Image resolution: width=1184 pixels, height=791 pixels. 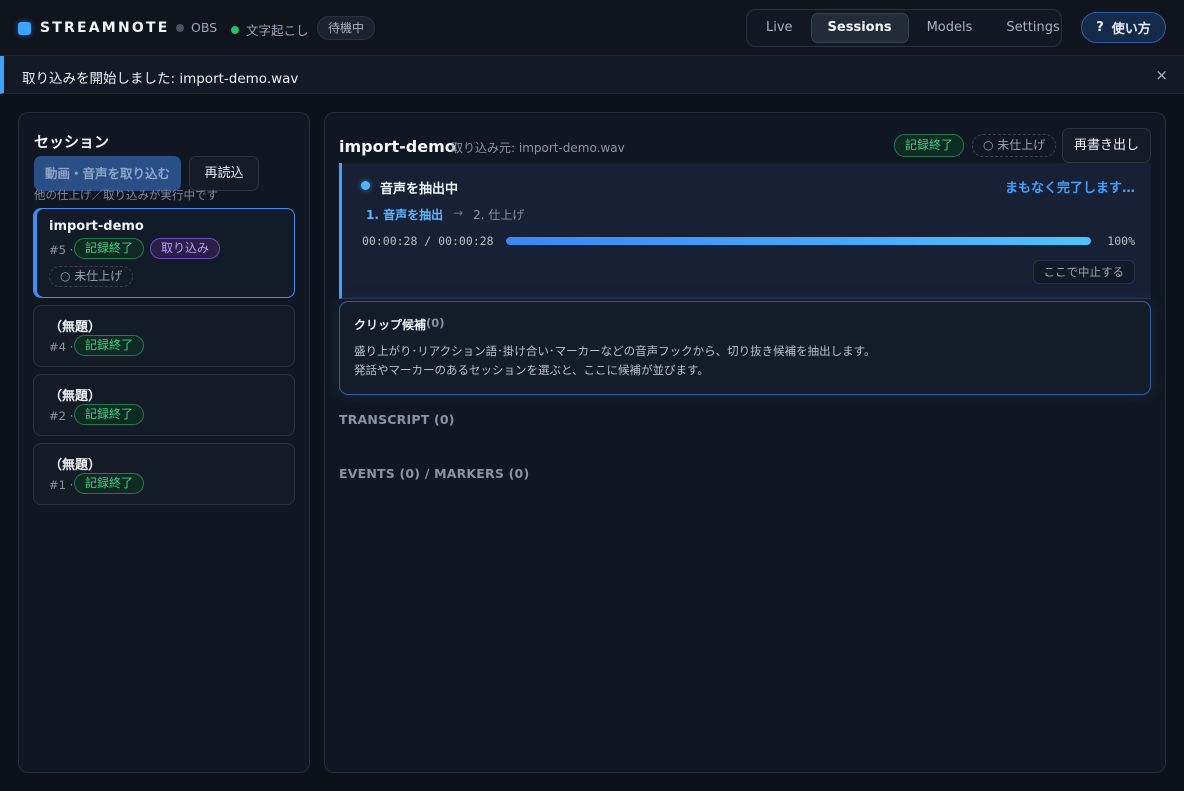 What do you see at coordinates (1100, 27) in the screenshot?
I see `help-icon: ?` at bounding box center [1100, 27].